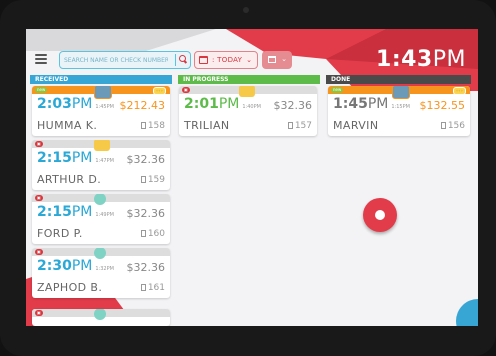  I want to click on customer-name: MARVIN, so click(356, 125).